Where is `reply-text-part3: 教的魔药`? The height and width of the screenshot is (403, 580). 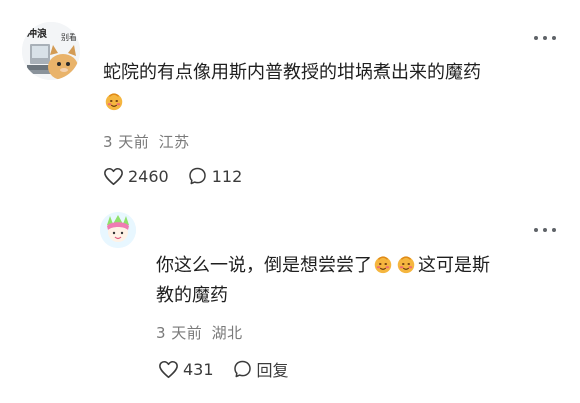 reply-text-part3: 教的魔药 is located at coordinates (192, 295).